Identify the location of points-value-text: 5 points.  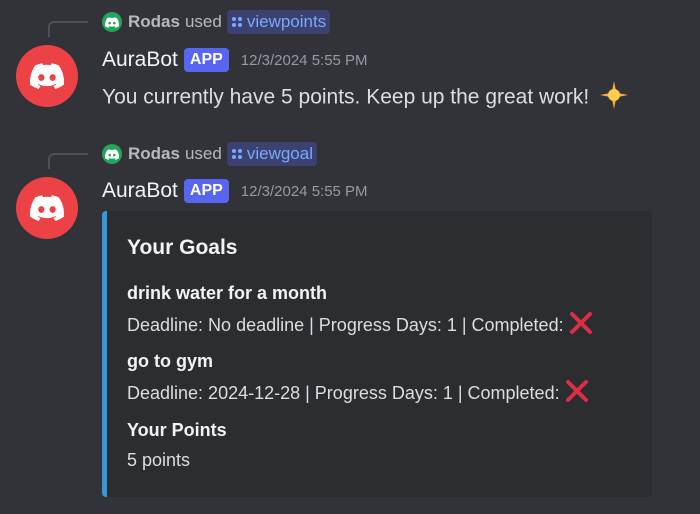
(159, 460).